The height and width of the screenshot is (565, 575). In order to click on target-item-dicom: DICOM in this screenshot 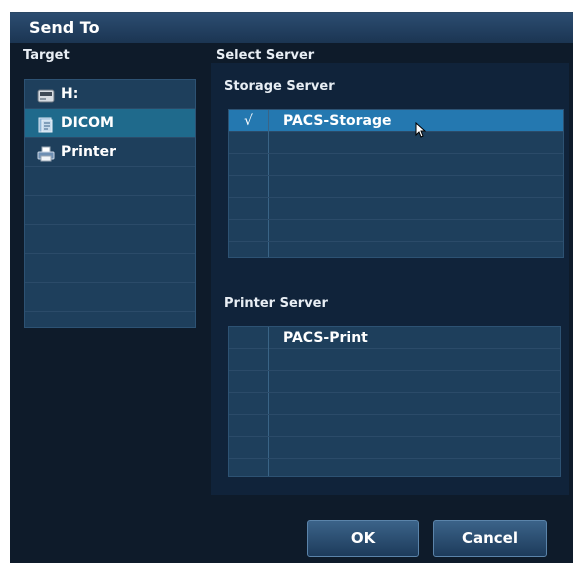, I will do `click(110, 123)`.